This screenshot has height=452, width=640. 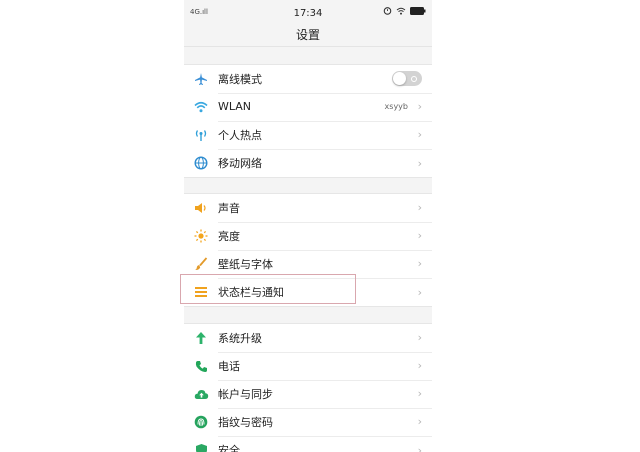 I want to click on cloud-icon, so click(x=201, y=394).